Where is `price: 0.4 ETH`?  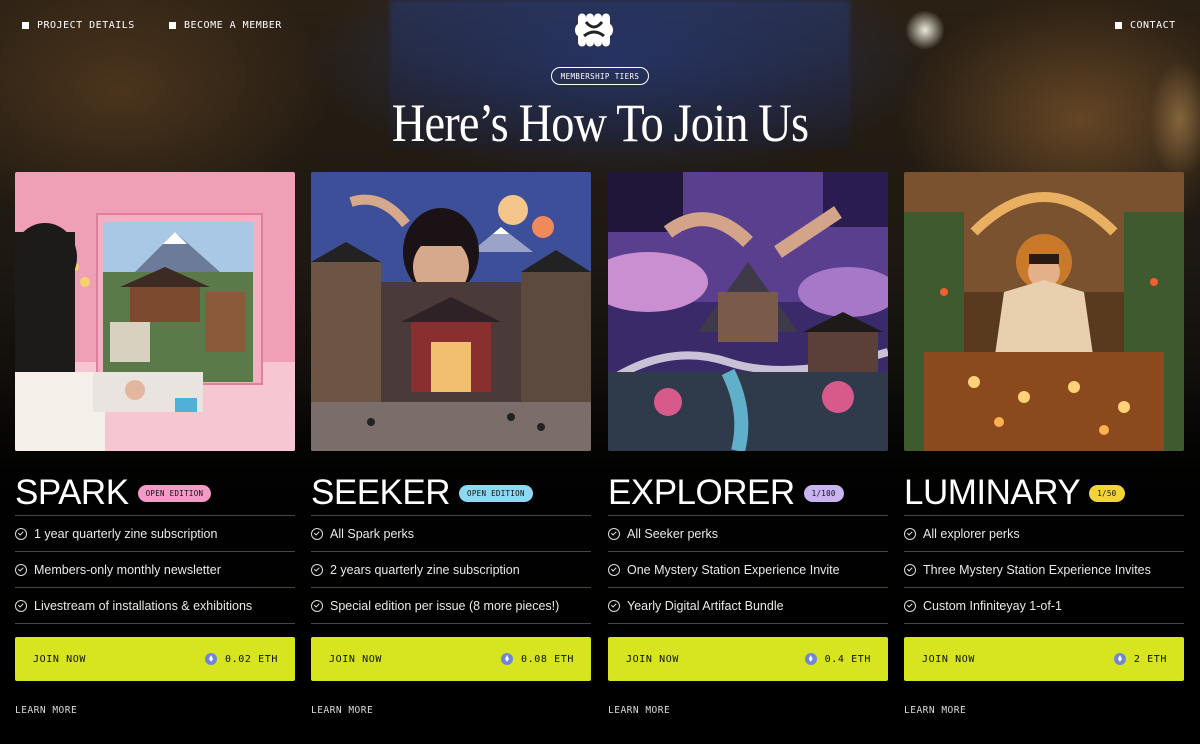
price: 0.4 ETH is located at coordinates (837, 659).